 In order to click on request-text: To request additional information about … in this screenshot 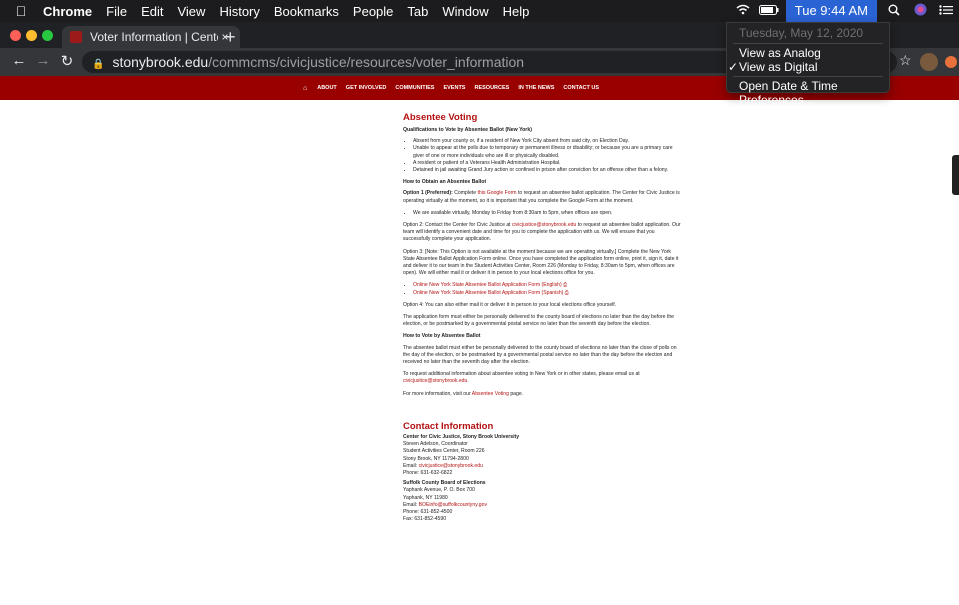, I will do `click(521, 374)`.